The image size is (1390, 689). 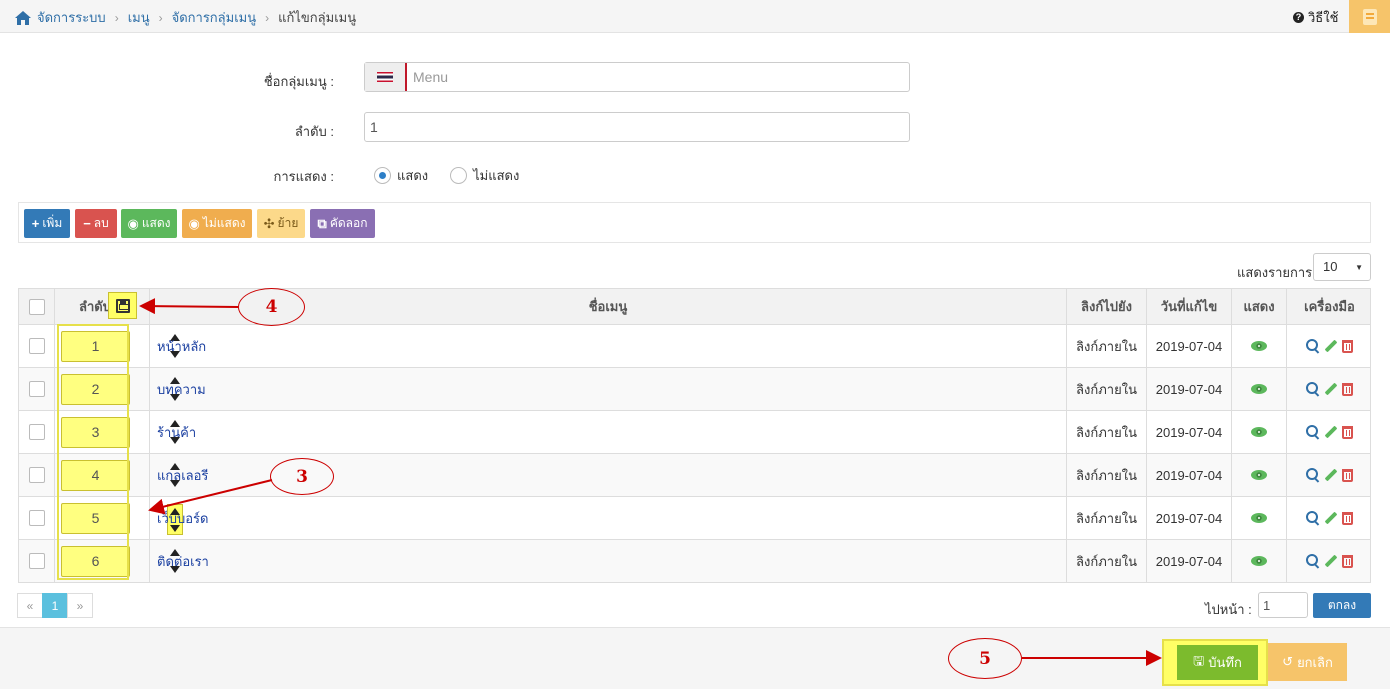 I want to click on menu-group-name-input, so click(x=658, y=77).